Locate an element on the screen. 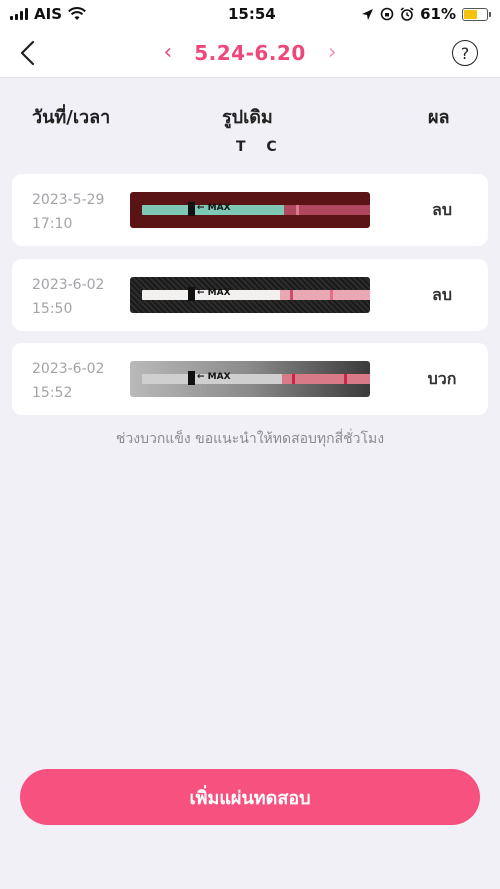  testing-hint: ช่วงบวกแข็ง ขอแนะนำให้ทดสอบทุกสี่ชั่วโมง is located at coordinates (250, 439).